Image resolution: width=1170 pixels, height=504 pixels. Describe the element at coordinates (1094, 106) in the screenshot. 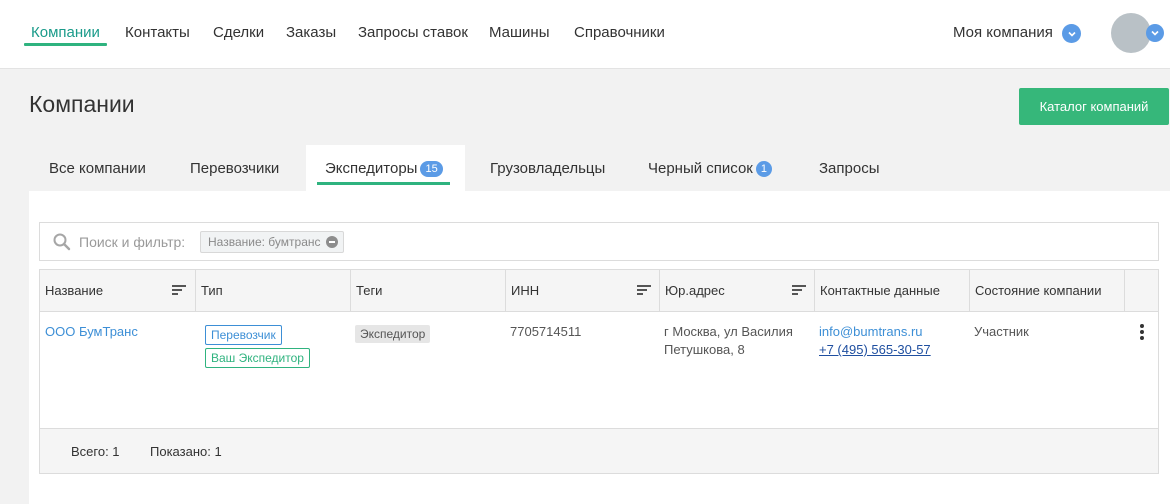

I see `company-catalog-button: Каталог компаний` at that location.